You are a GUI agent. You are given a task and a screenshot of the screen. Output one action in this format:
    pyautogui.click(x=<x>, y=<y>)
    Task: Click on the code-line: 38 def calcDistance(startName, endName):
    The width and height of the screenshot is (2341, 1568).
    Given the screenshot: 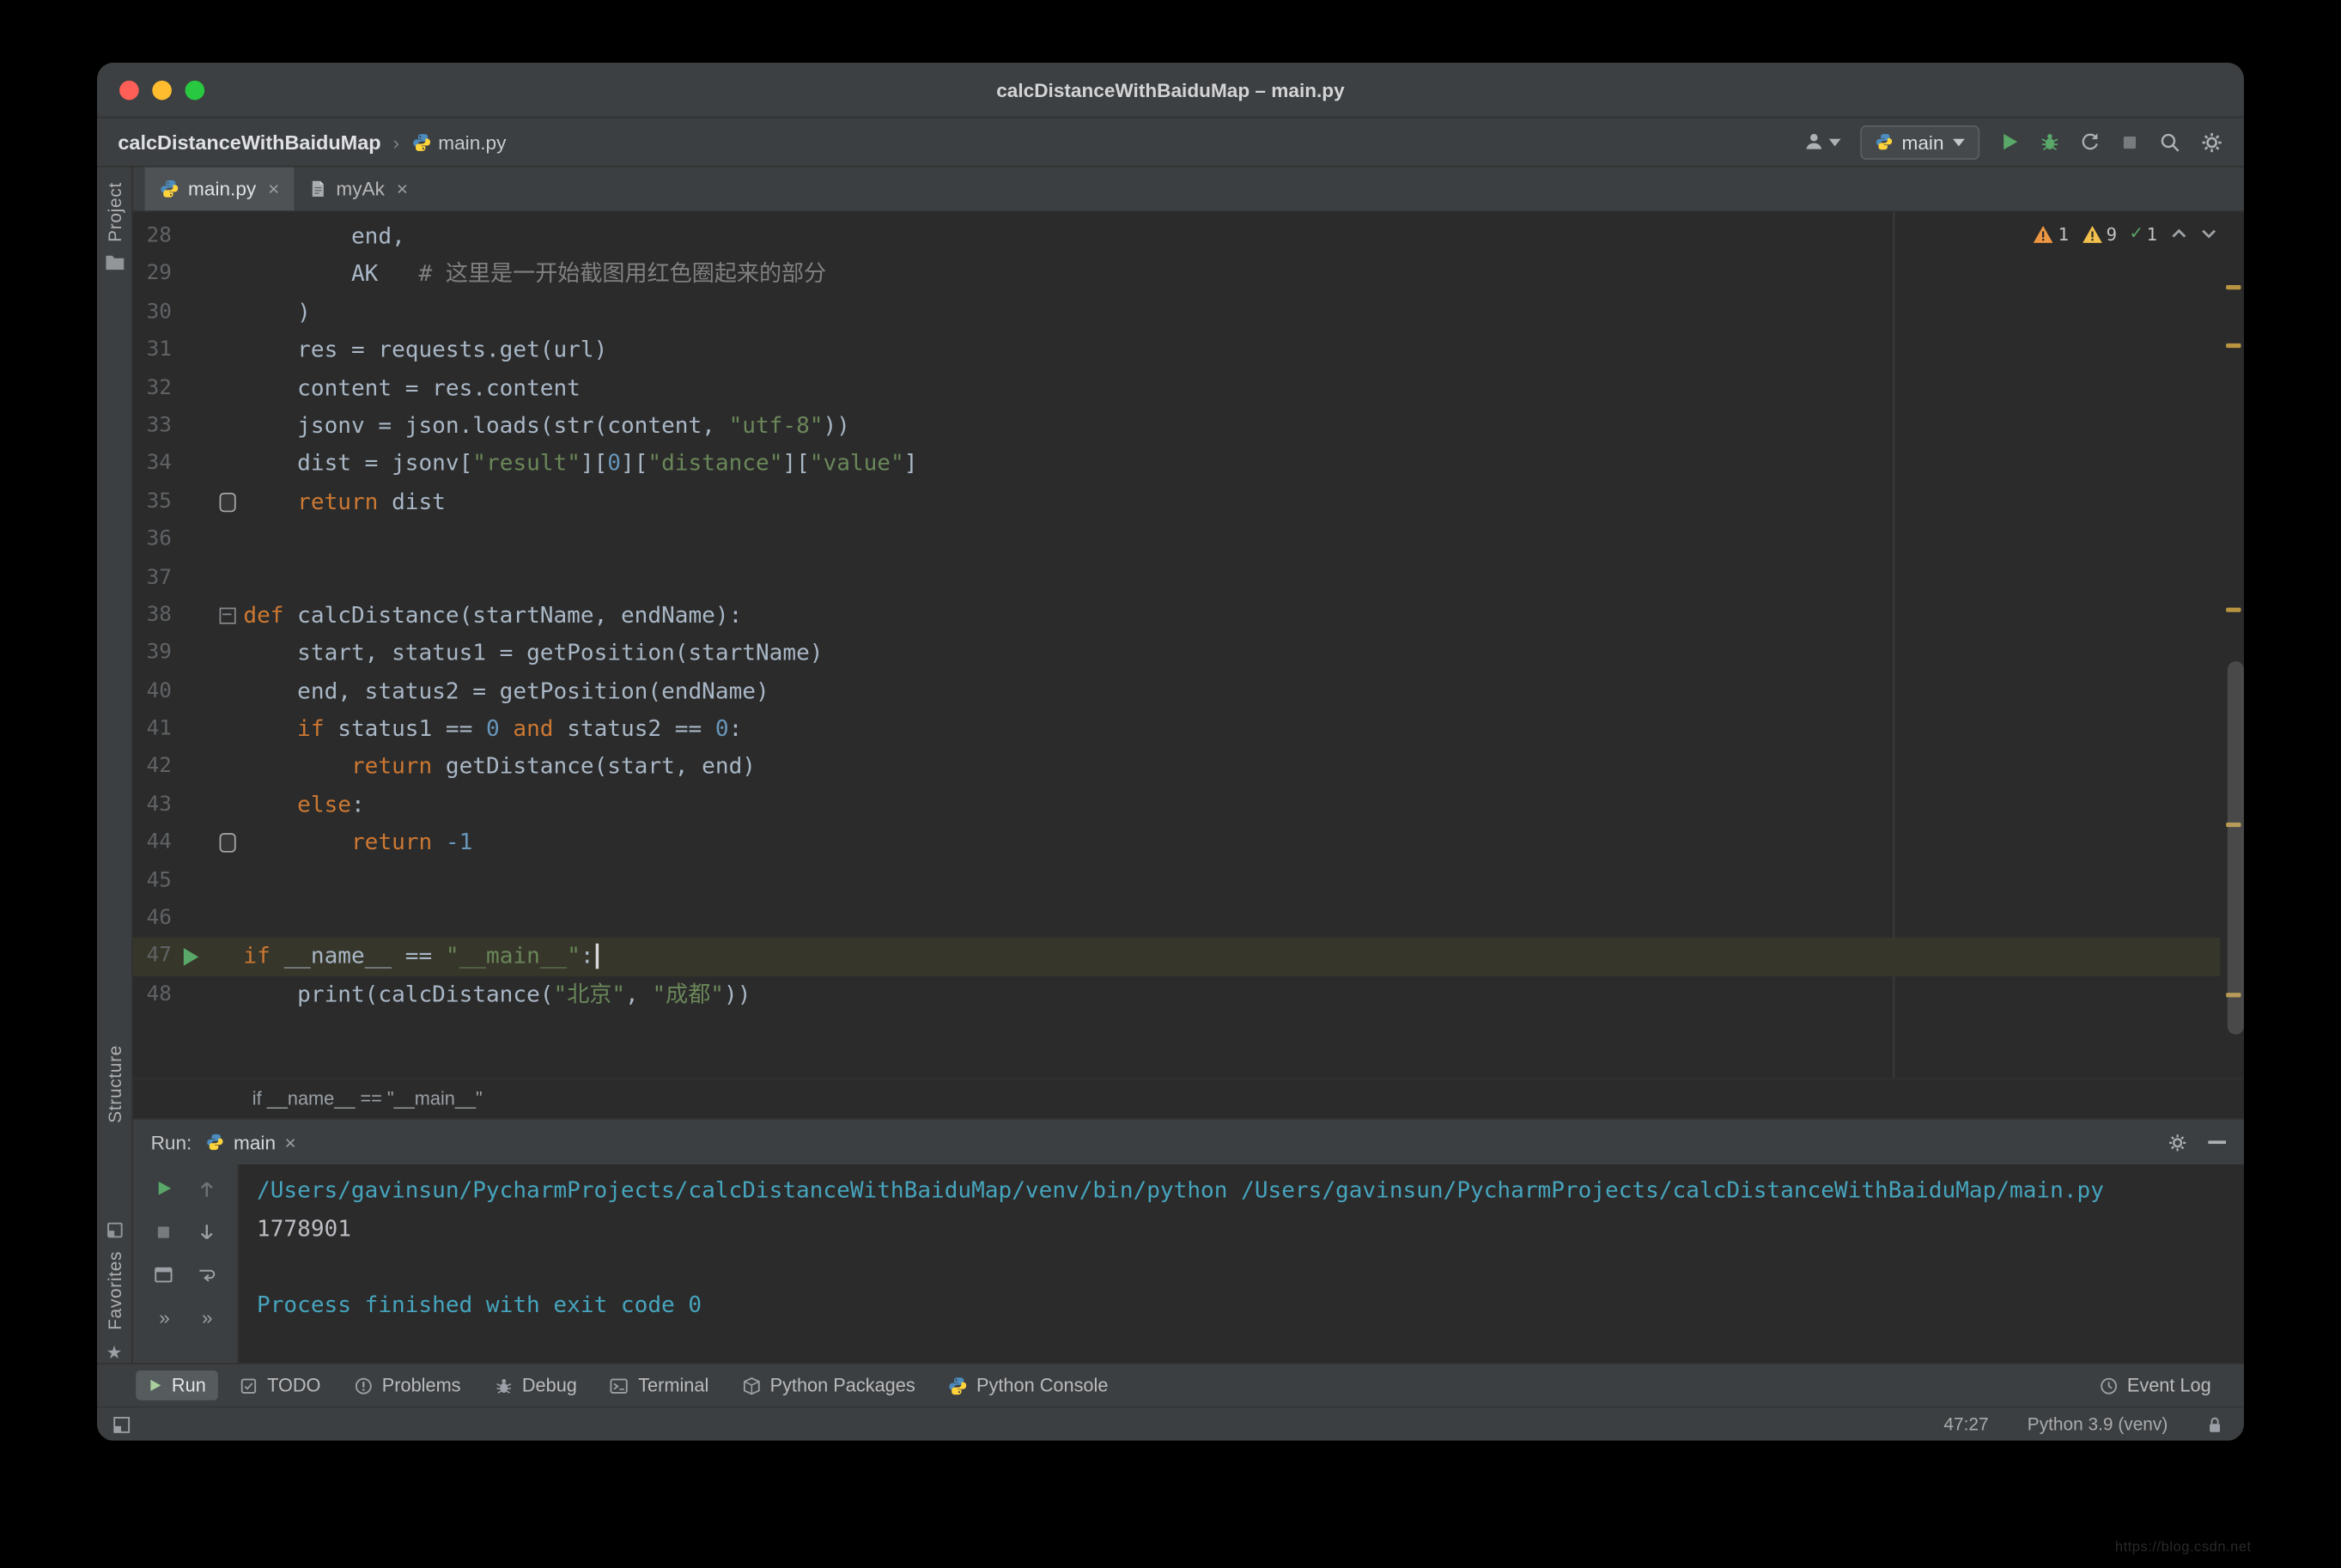 What is the action you would take?
    pyautogui.click(x=1176, y=616)
    